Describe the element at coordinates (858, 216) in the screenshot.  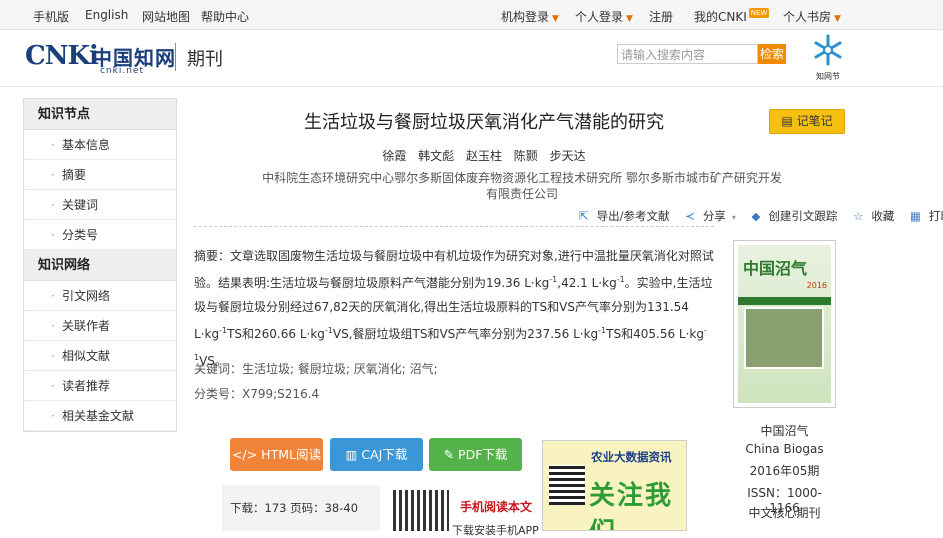
I see `star-icon: ☆` at that location.